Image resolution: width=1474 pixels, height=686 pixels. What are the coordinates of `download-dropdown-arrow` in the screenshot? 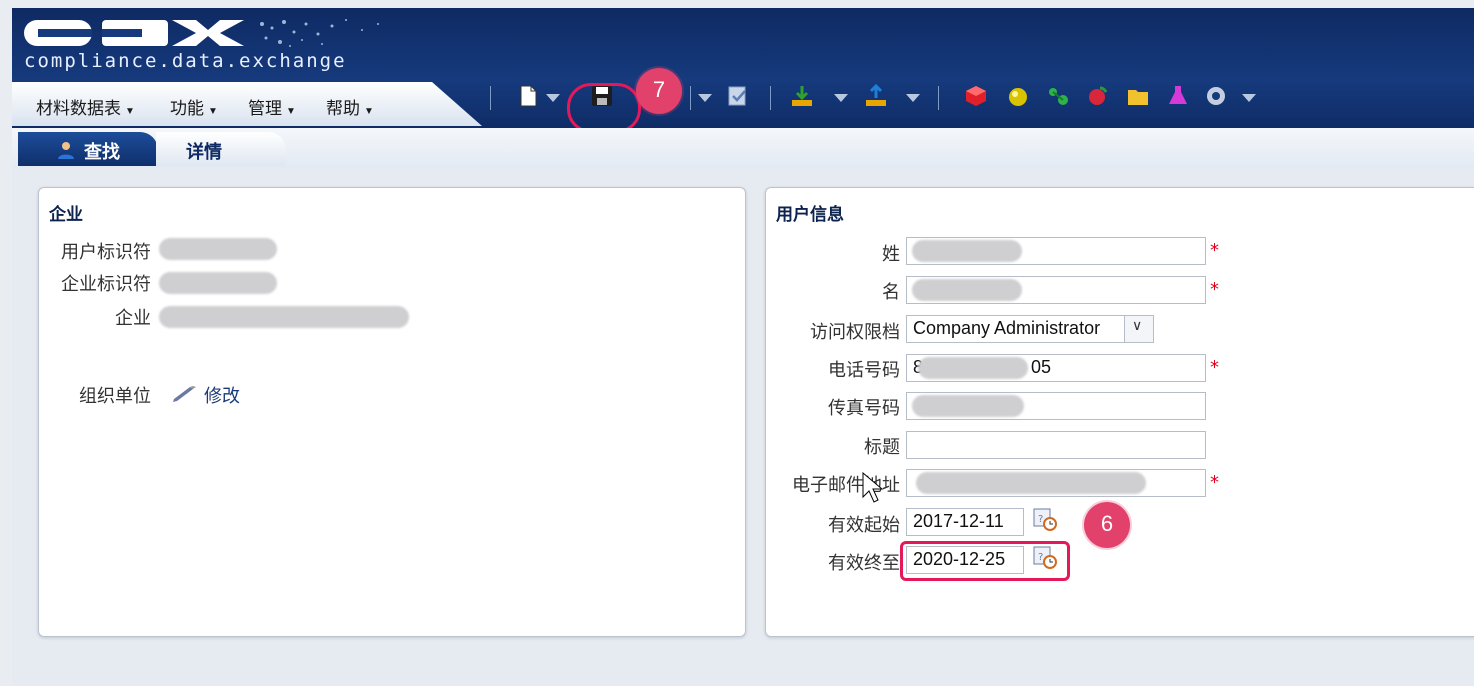 It's located at (841, 98).